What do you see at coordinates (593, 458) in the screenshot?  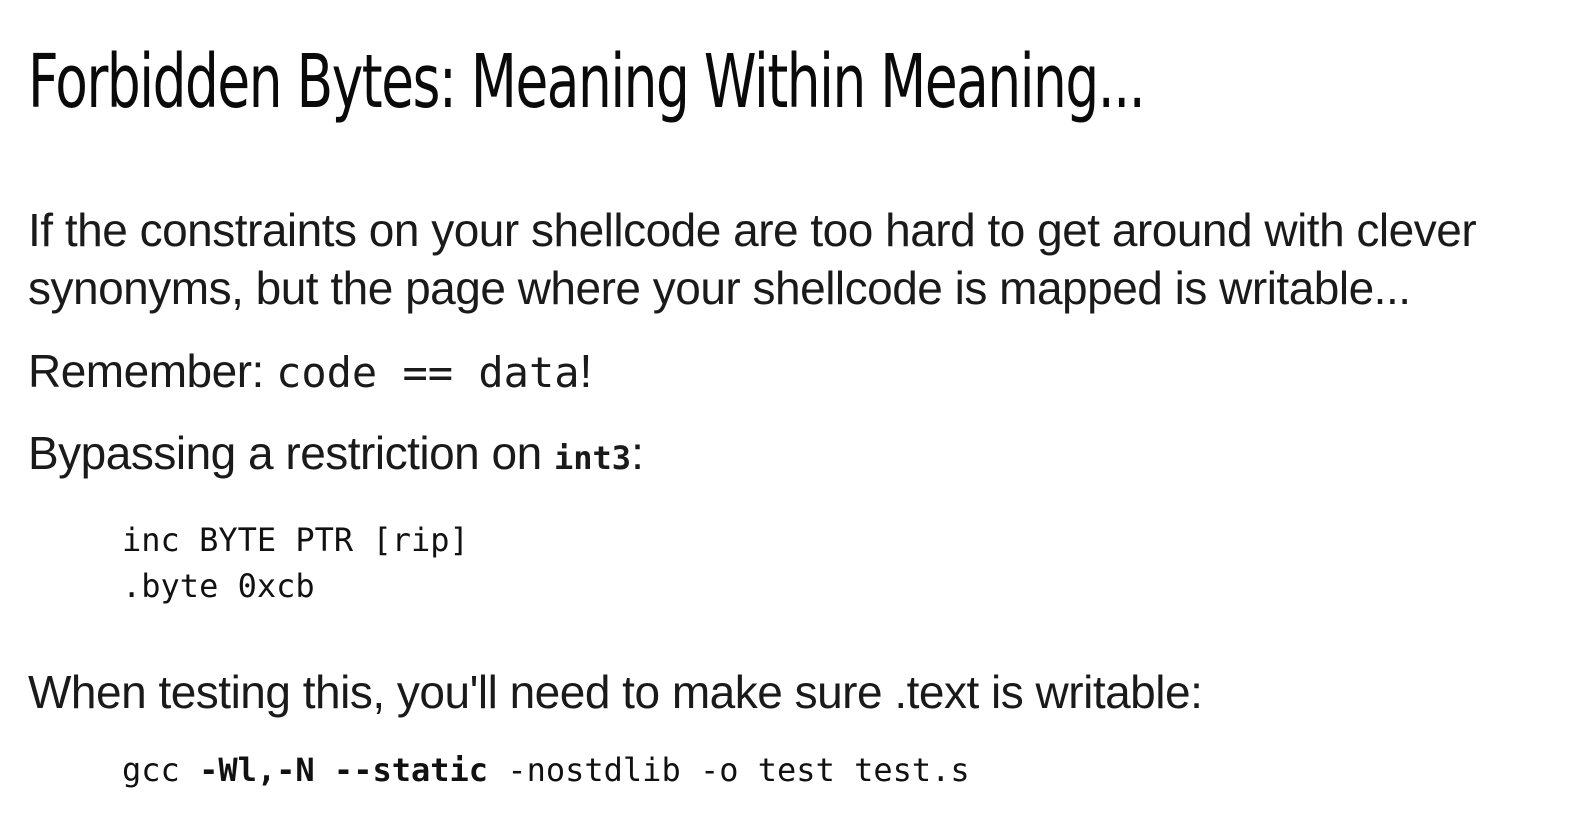 I see `int3-code: int3` at bounding box center [593, 458].